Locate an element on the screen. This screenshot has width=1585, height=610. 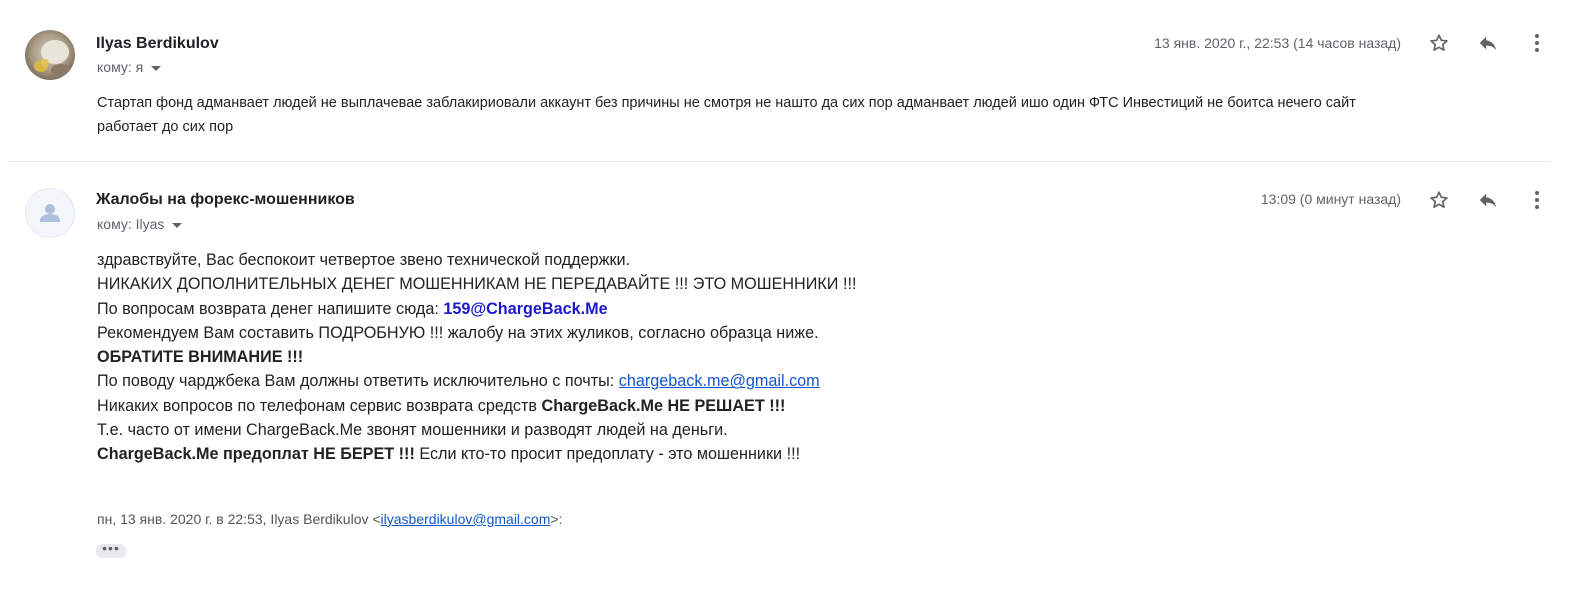
refund-email-link: 159@ChargeBack.Me is located at coordinates (525, 309).